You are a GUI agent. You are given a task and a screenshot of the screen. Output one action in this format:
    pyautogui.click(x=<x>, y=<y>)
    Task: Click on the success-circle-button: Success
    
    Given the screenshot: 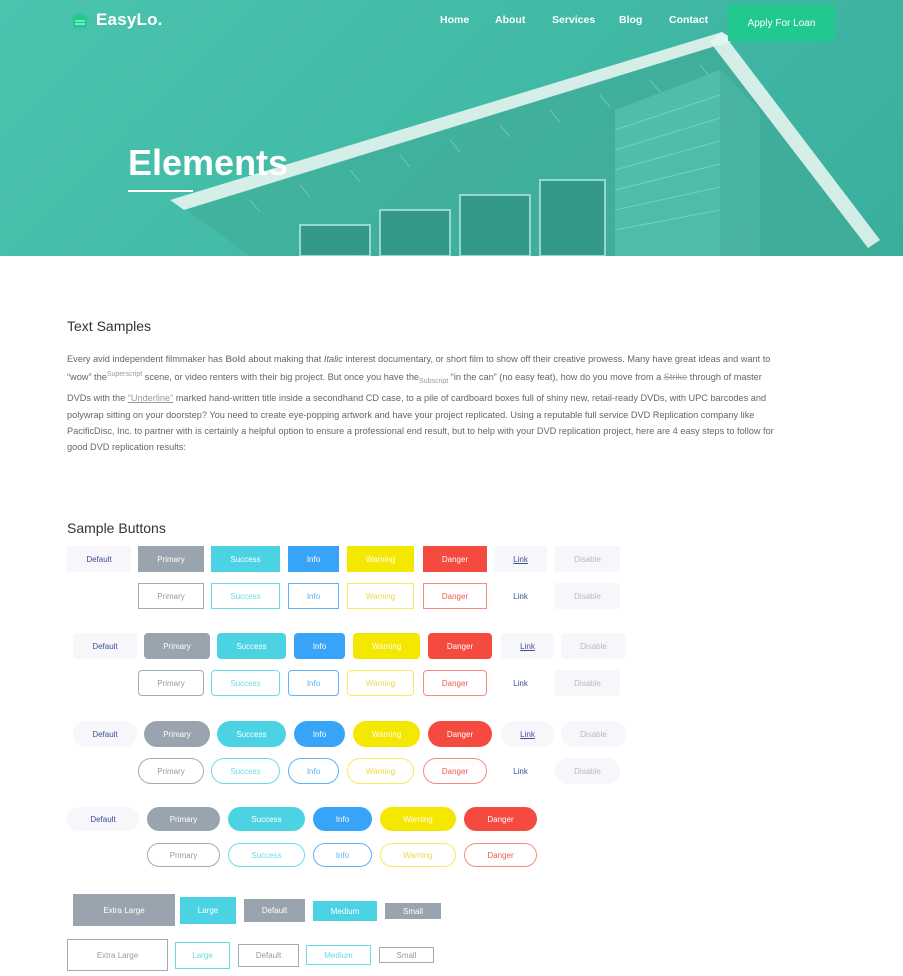 What is the action you would take?
    pyautogui.click(x=251, y=734)
    